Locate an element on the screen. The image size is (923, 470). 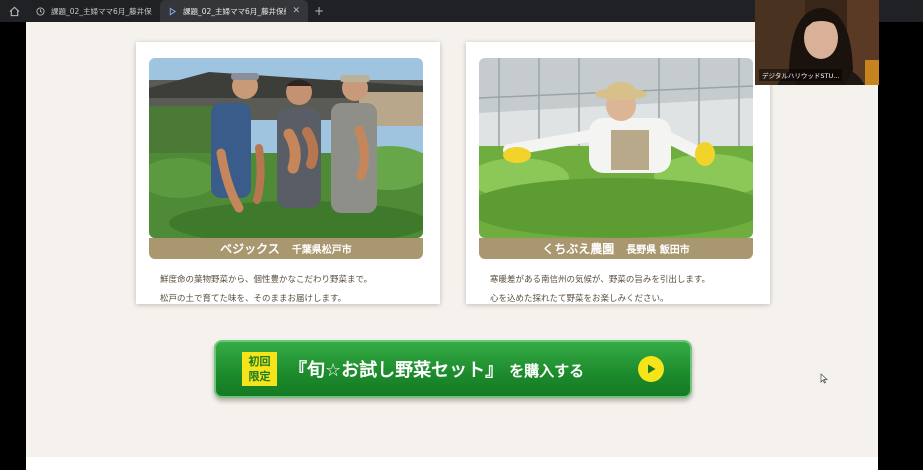
home-icon is located at coordinates (14, 11).